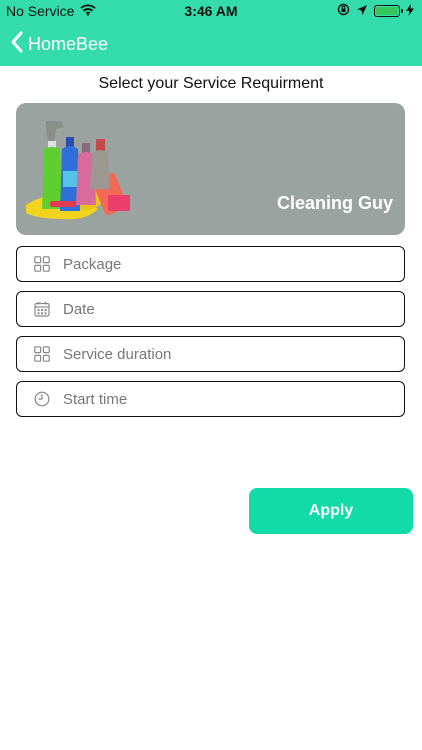  I want to click on battery-level, so click(387, 11).